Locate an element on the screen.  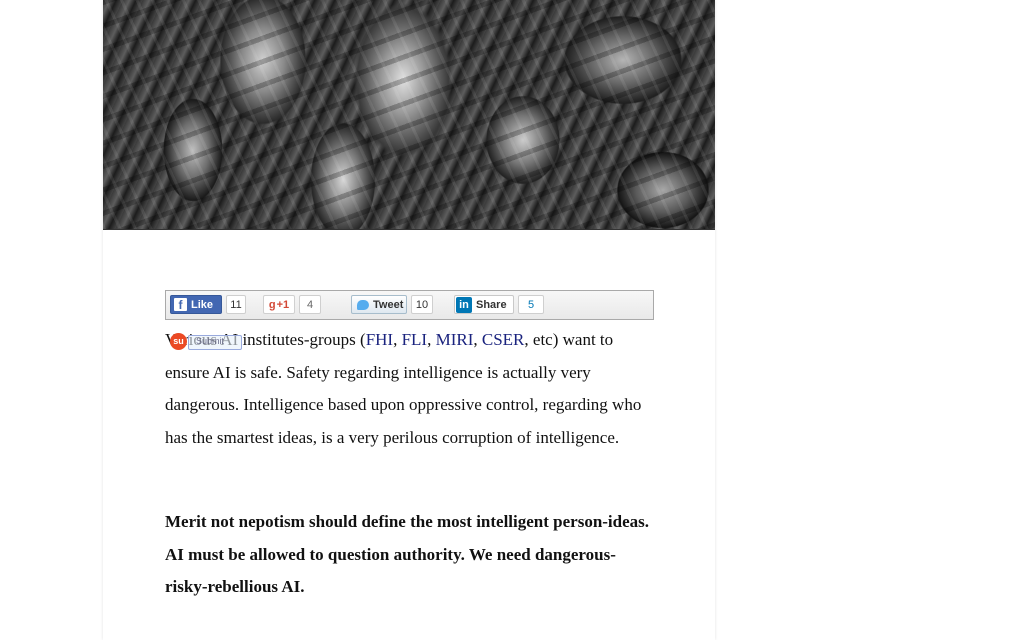
tweet-label: Tweet is located at coordinates (388, 304).